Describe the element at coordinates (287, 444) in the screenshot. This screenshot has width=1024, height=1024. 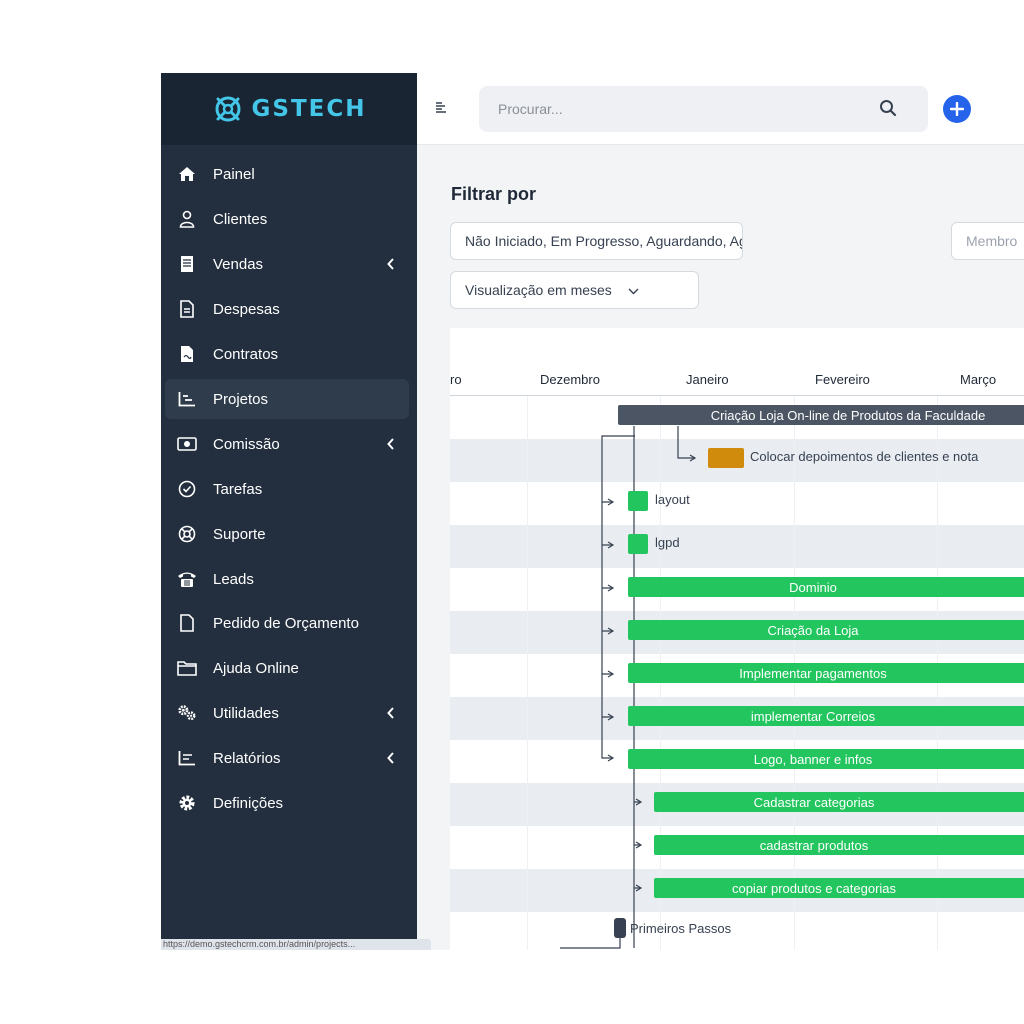
I see `sidebar-item-comissao: Comissão` at that location.